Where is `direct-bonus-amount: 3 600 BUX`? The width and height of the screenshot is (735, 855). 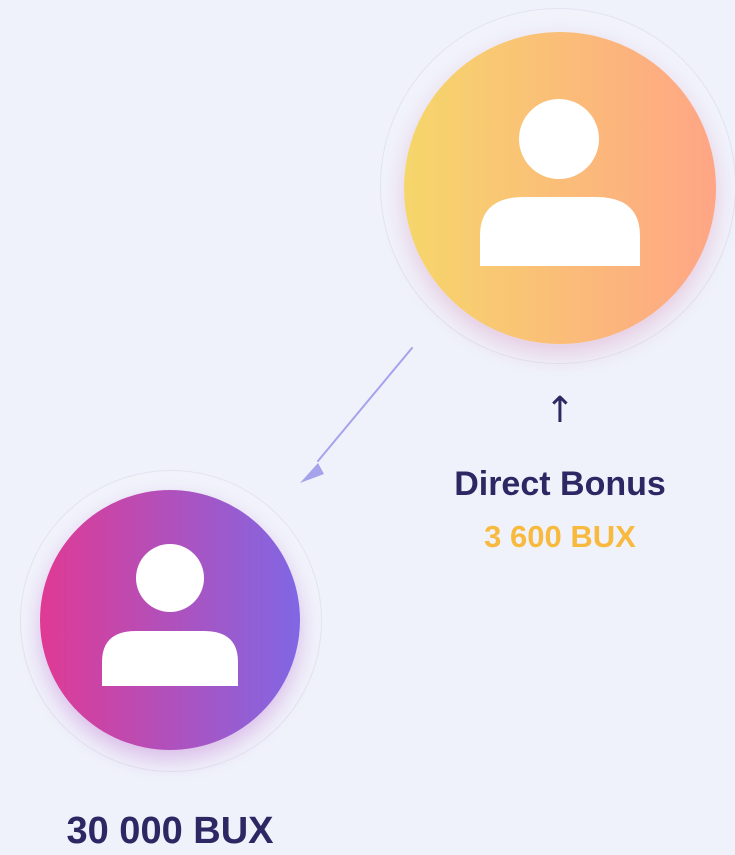 direct-bonus-amount: 3 600 BUX is located at coordinates (560, 536).